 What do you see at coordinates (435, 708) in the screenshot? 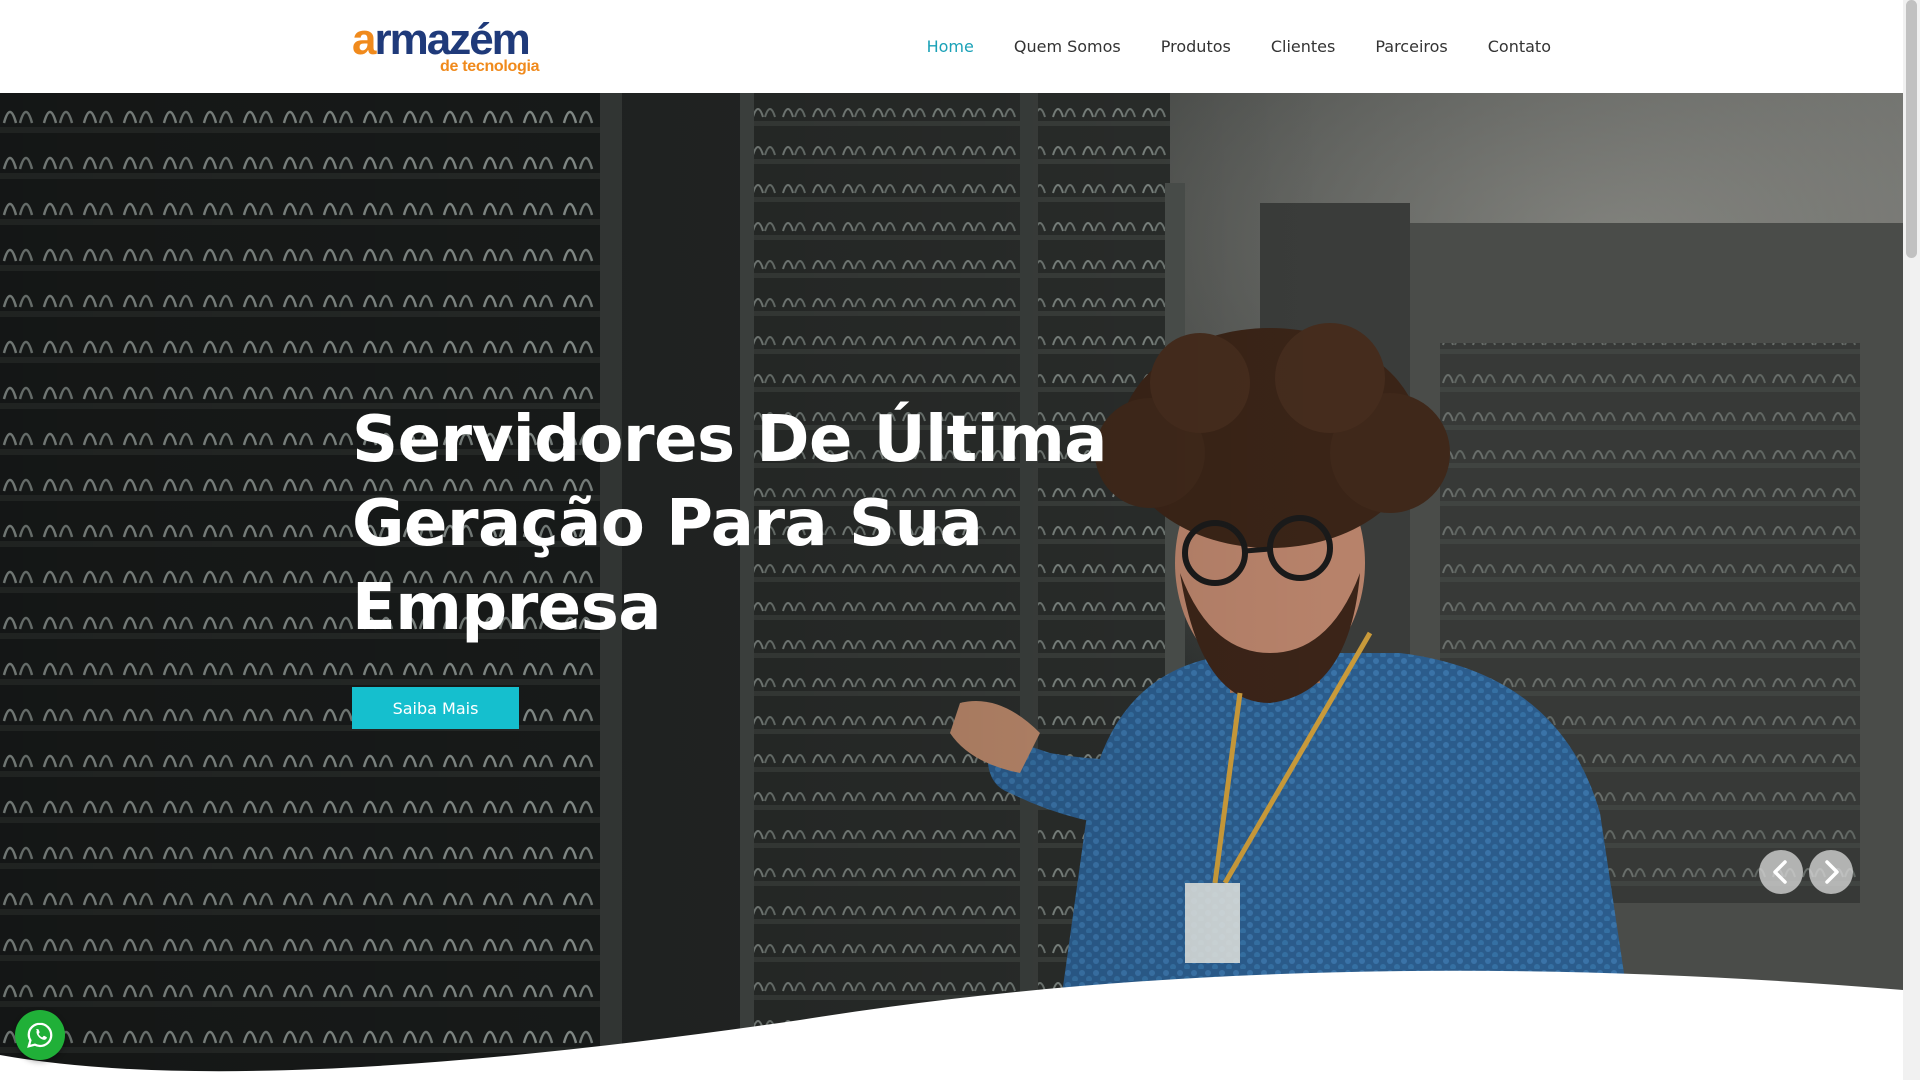
I see `saiba-mais-button: Saiba Mais` at bounding box center [435, 708].